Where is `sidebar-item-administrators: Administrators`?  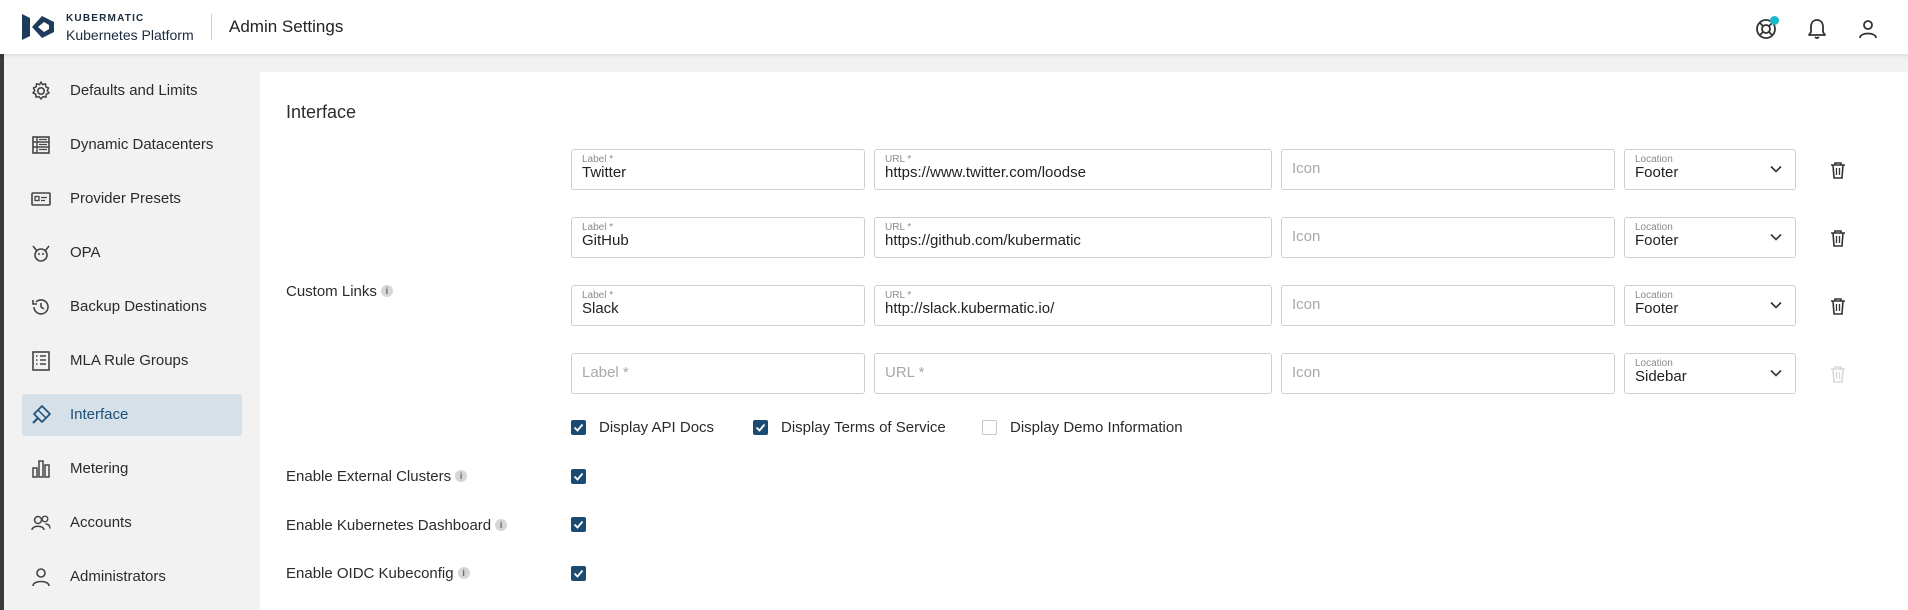
sidebar-item-administrators: Administrators is located at coordinates (132, 577).